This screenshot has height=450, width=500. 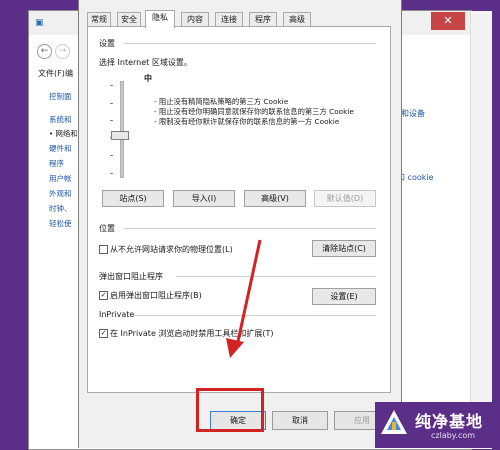 What do you see at coordinates (160, 19) in the screenshot?
I see `tab-privacy: 隐私` at bounding box center [160, 19].